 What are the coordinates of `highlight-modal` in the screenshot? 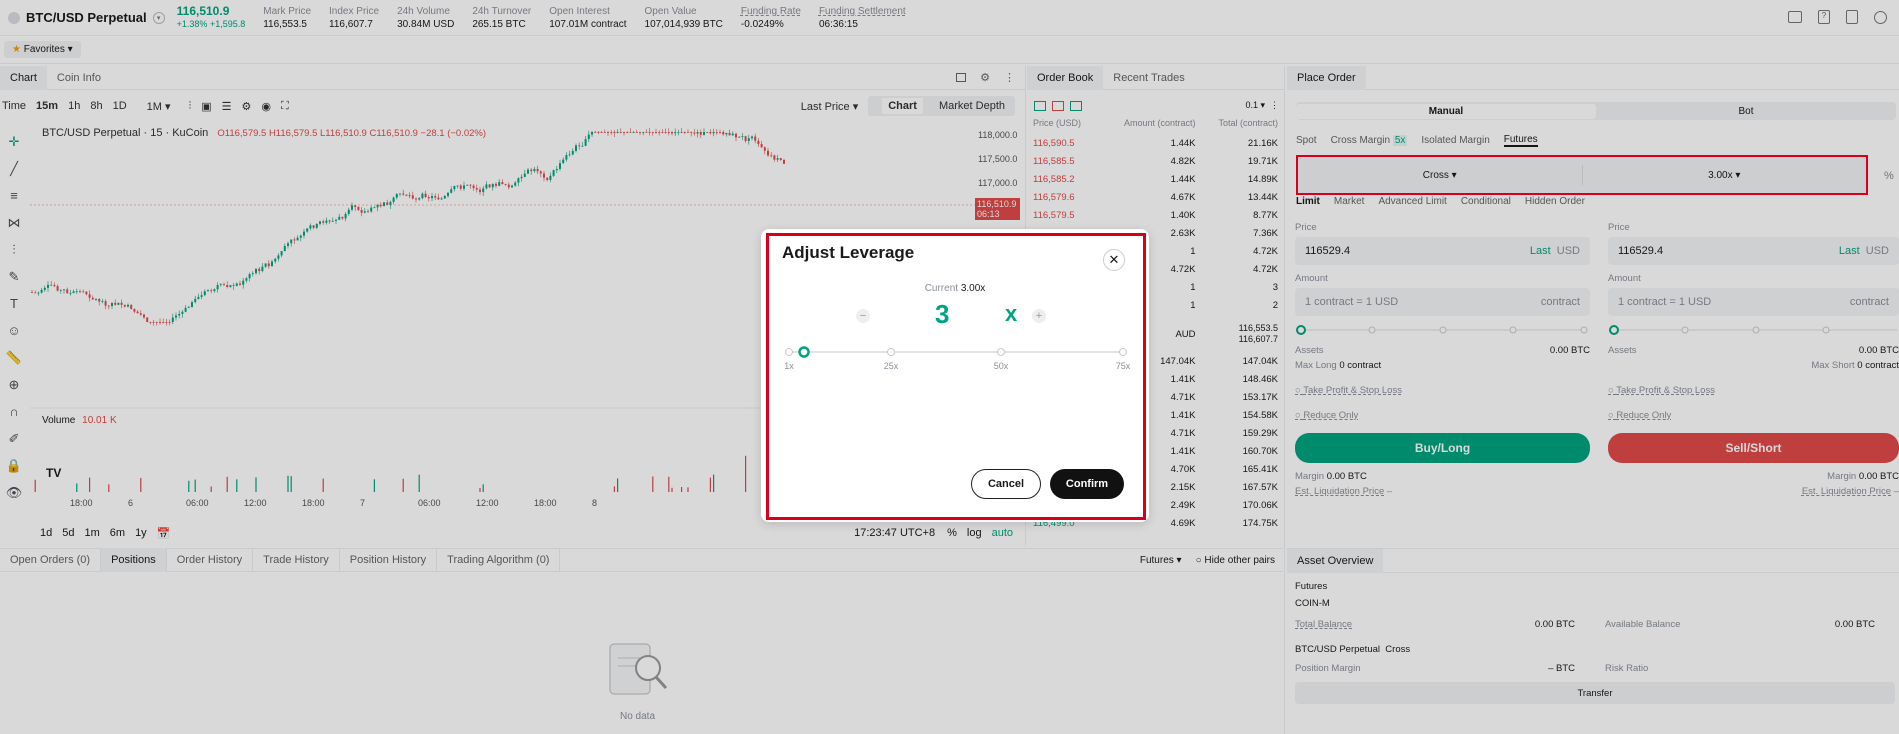 It's located at (956, 376).